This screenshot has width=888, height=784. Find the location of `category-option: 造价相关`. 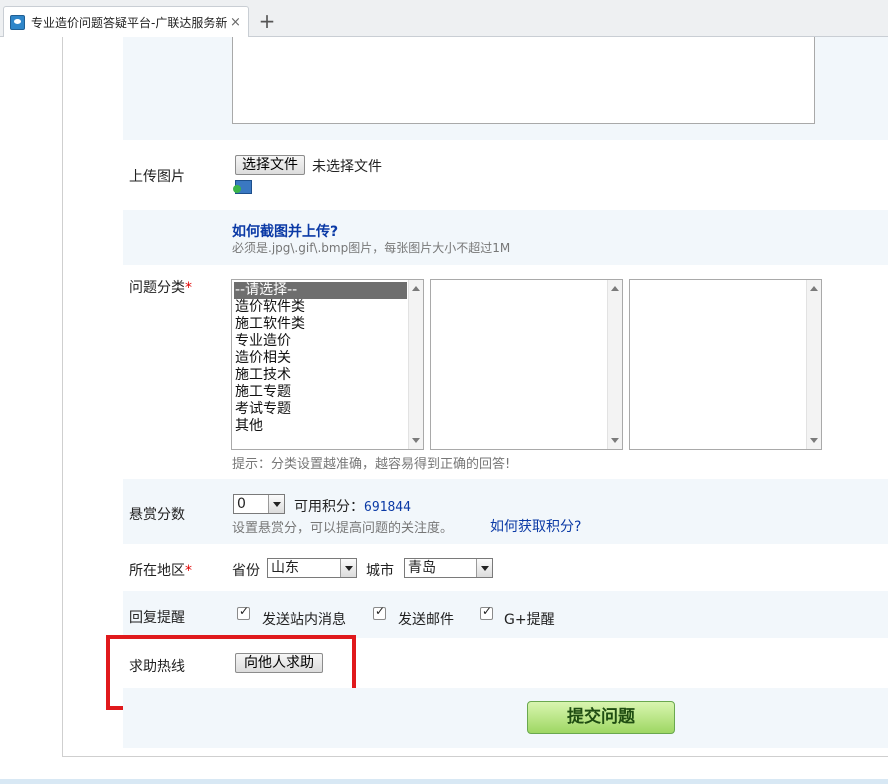

category-option: 造价相关 is located at coordinates (320, 358).